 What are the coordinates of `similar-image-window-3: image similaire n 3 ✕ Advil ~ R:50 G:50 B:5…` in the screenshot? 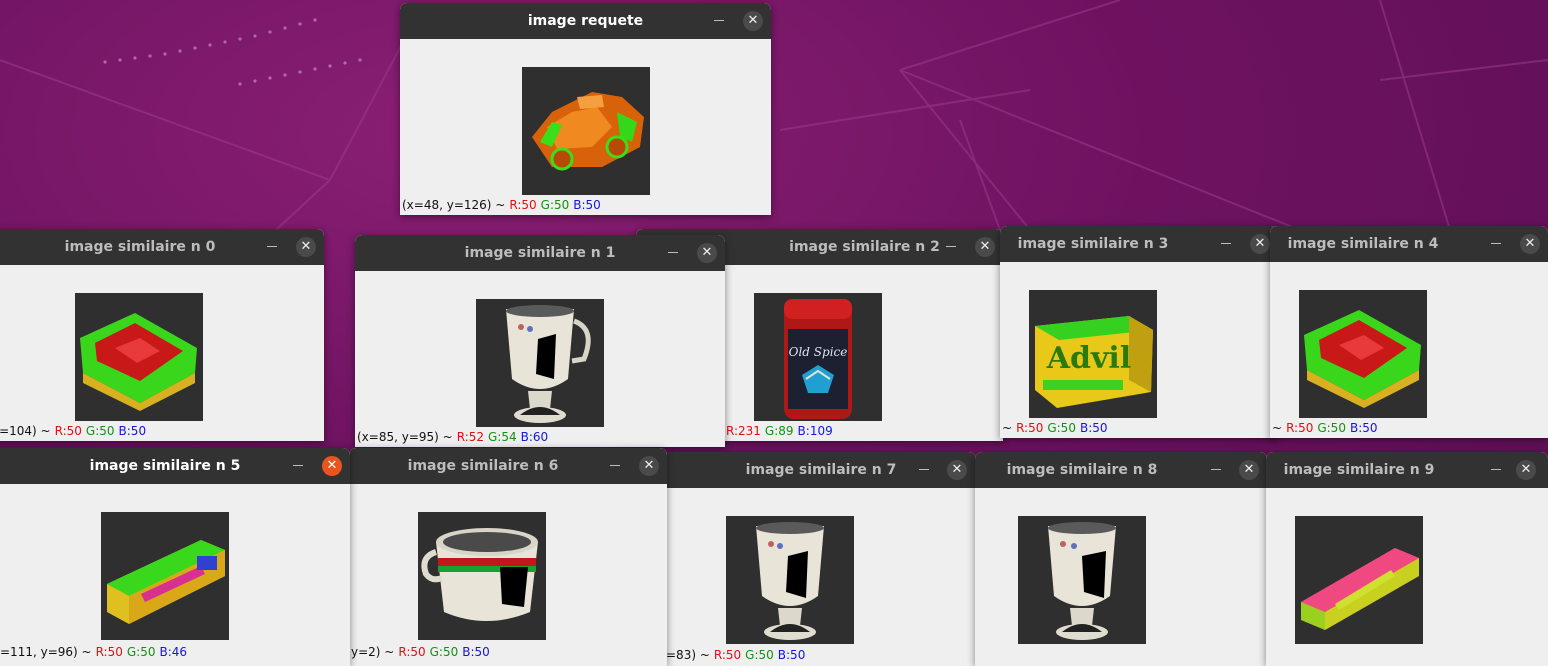 It's located at (1139, 332).